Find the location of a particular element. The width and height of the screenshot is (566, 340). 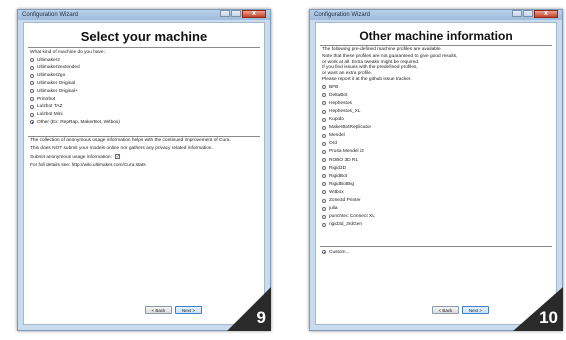

page-title: Other machine information is located at coordinates (436, 36).